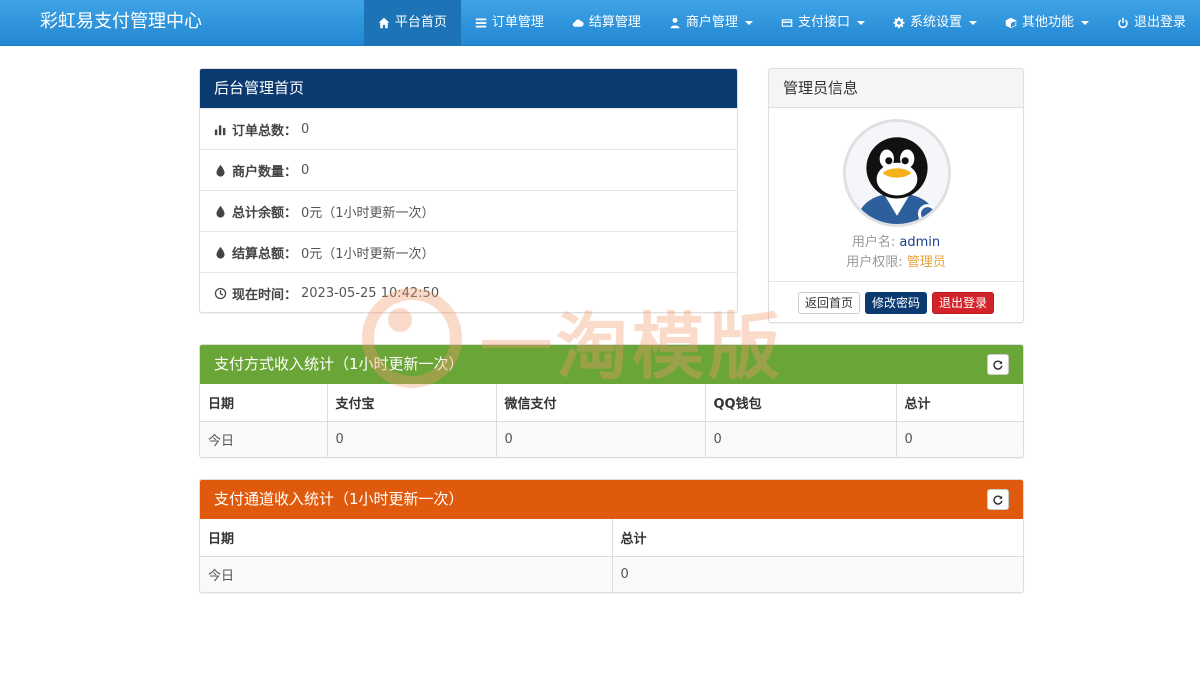 This screenshot has width=1200, height=677. I want to click on nav-logout-label: 退出登录, so click(1159, 22).